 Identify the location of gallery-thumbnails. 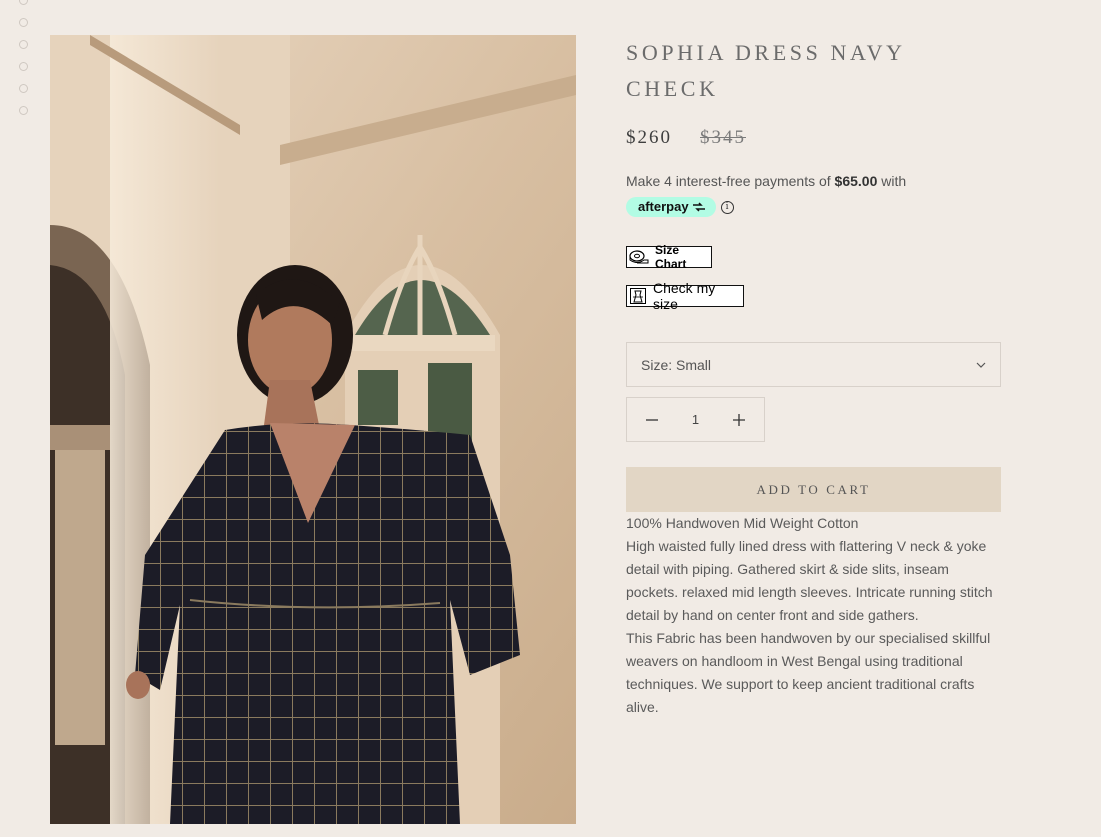
(23, 64).